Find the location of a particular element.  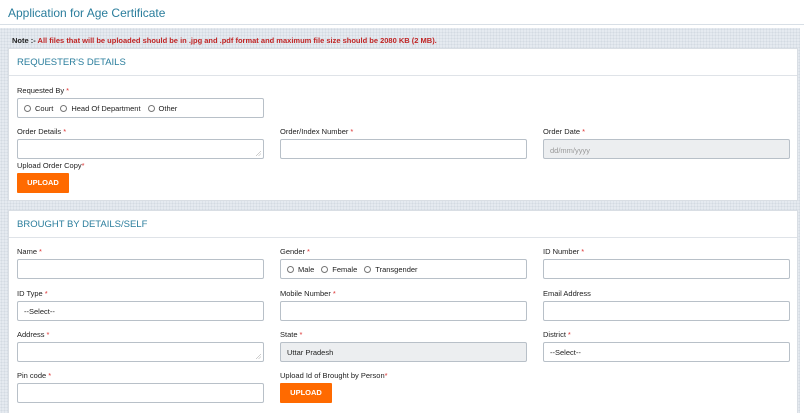

order-date-input: dd/mm/yyyy is located at coordinates (666, 149).